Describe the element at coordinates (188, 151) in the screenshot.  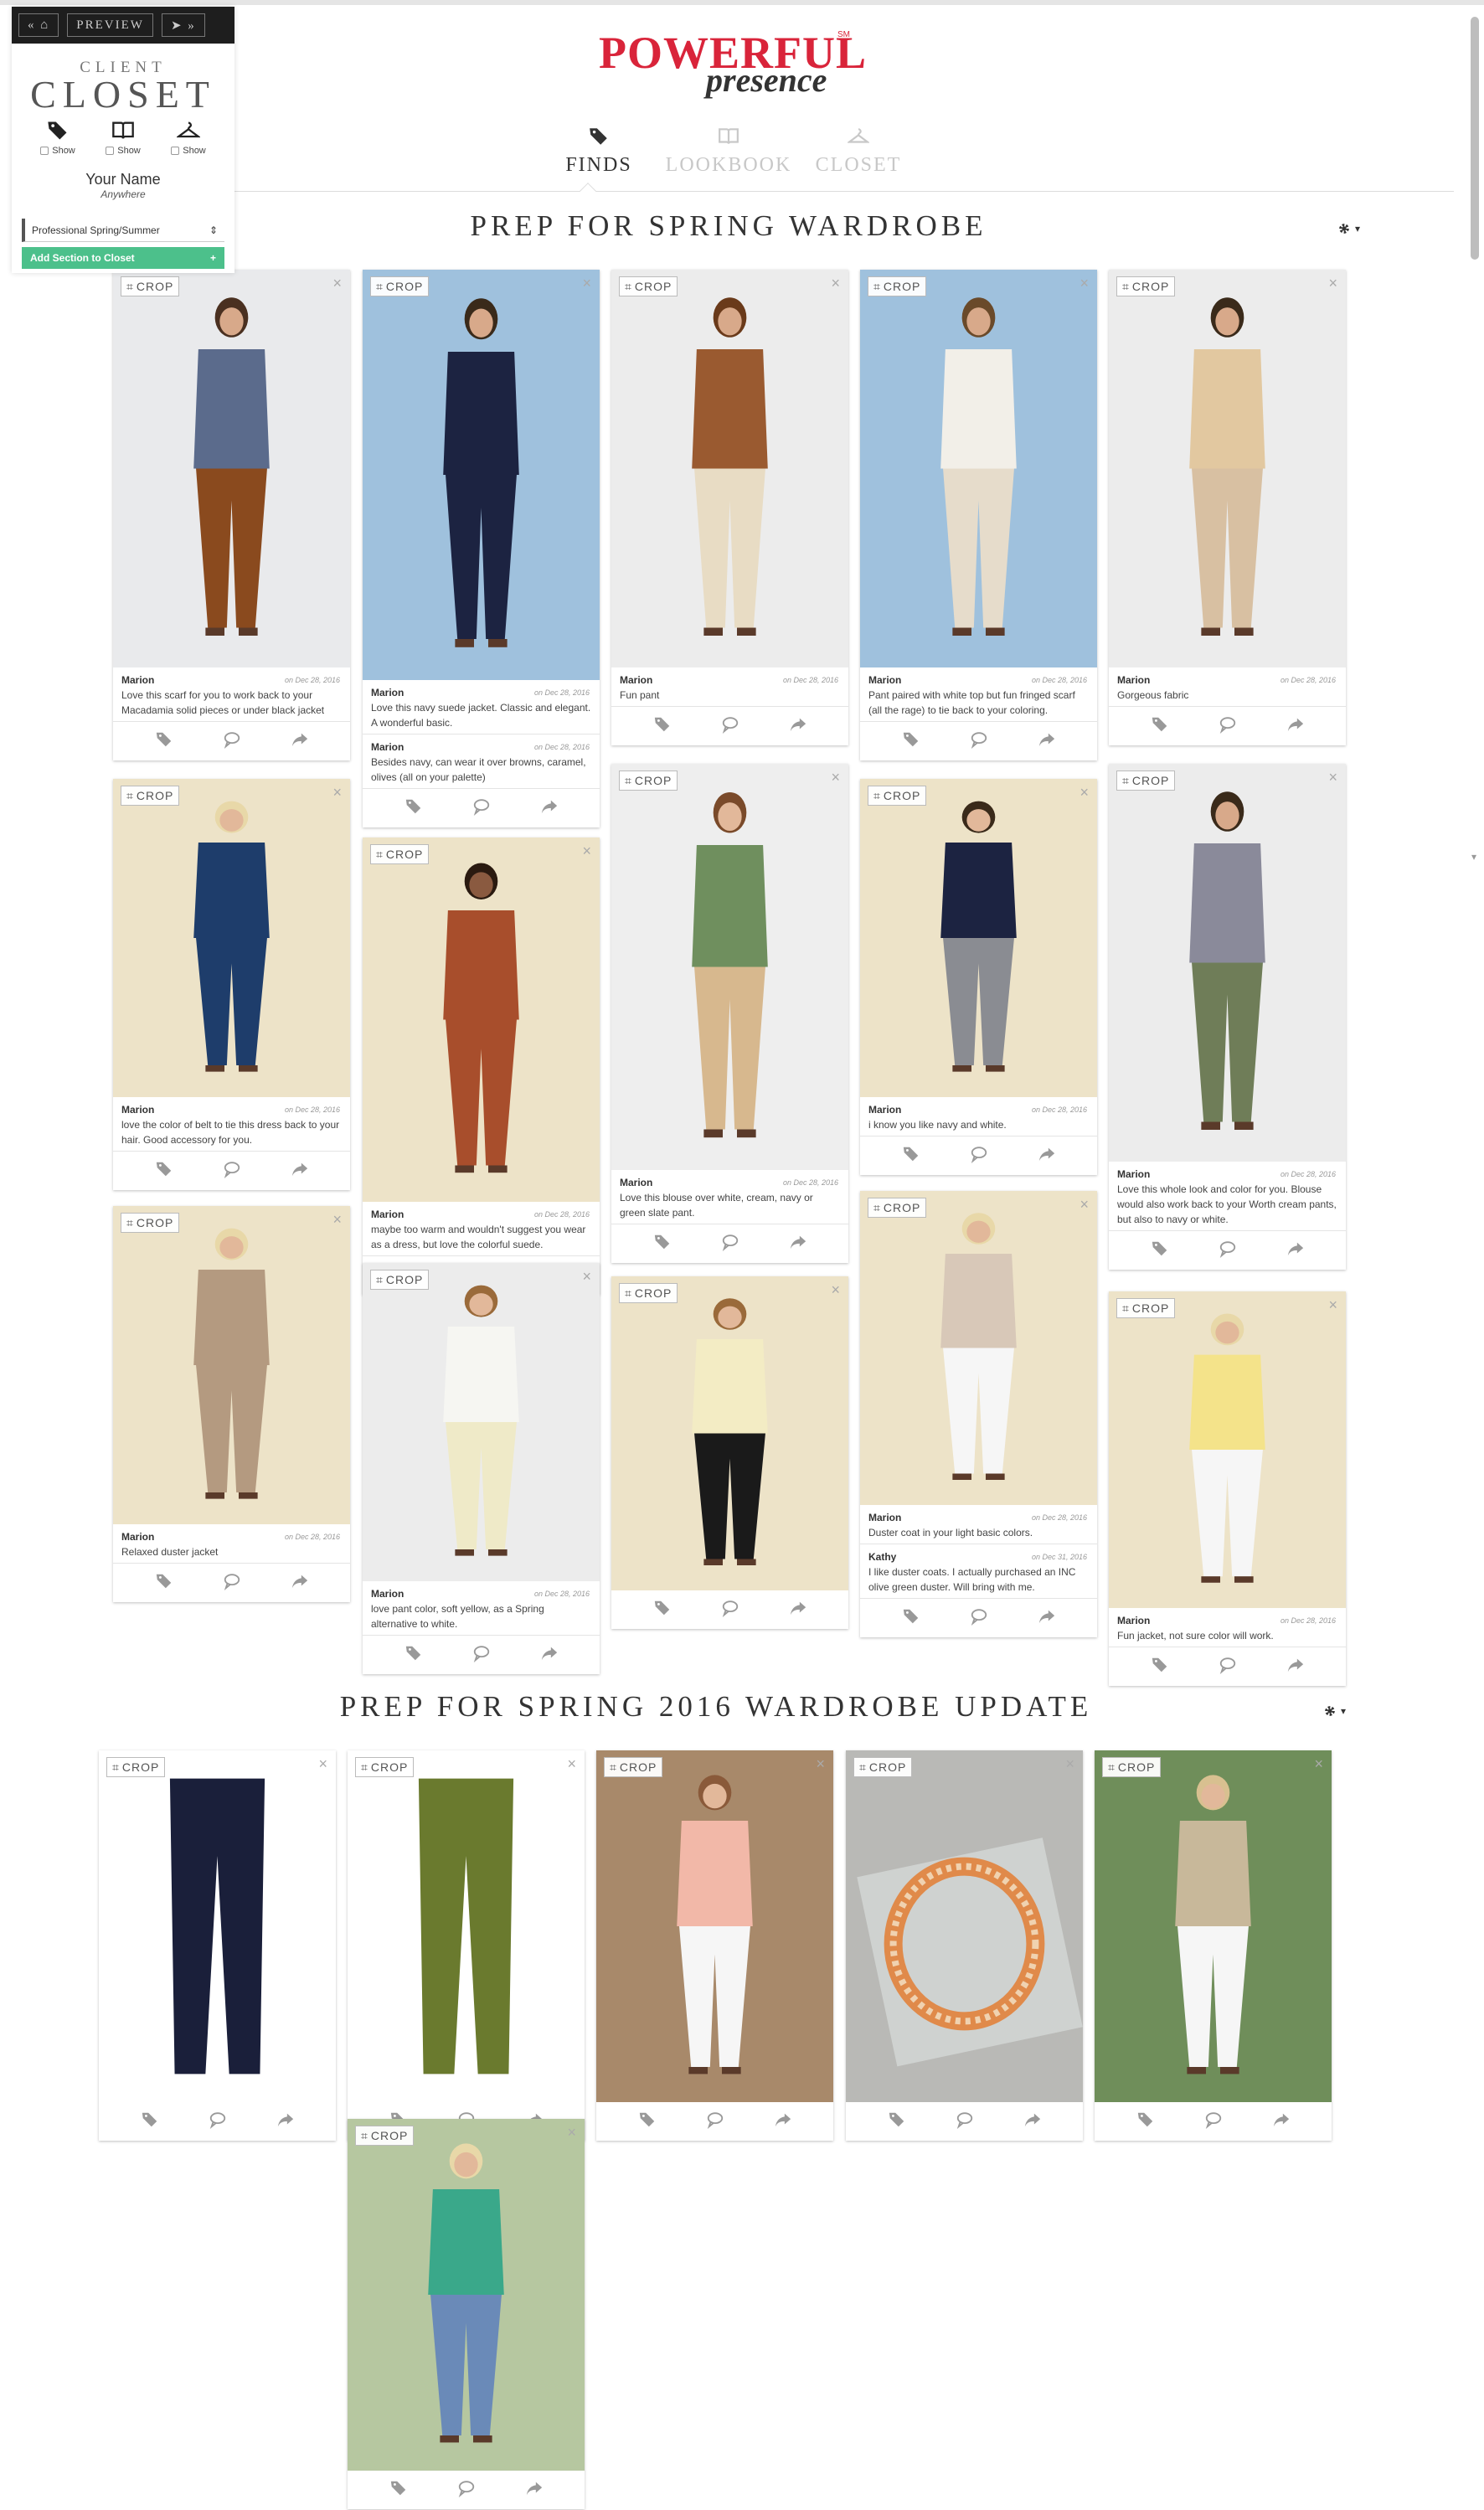
I see `show-closet-checkbox: Show` at that location.